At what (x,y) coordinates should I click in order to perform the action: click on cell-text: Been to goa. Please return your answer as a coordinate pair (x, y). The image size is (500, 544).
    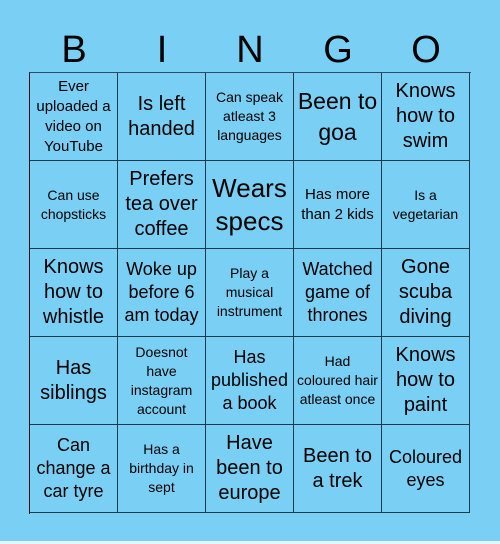
    Looking at the image, I should click on (337, 116).